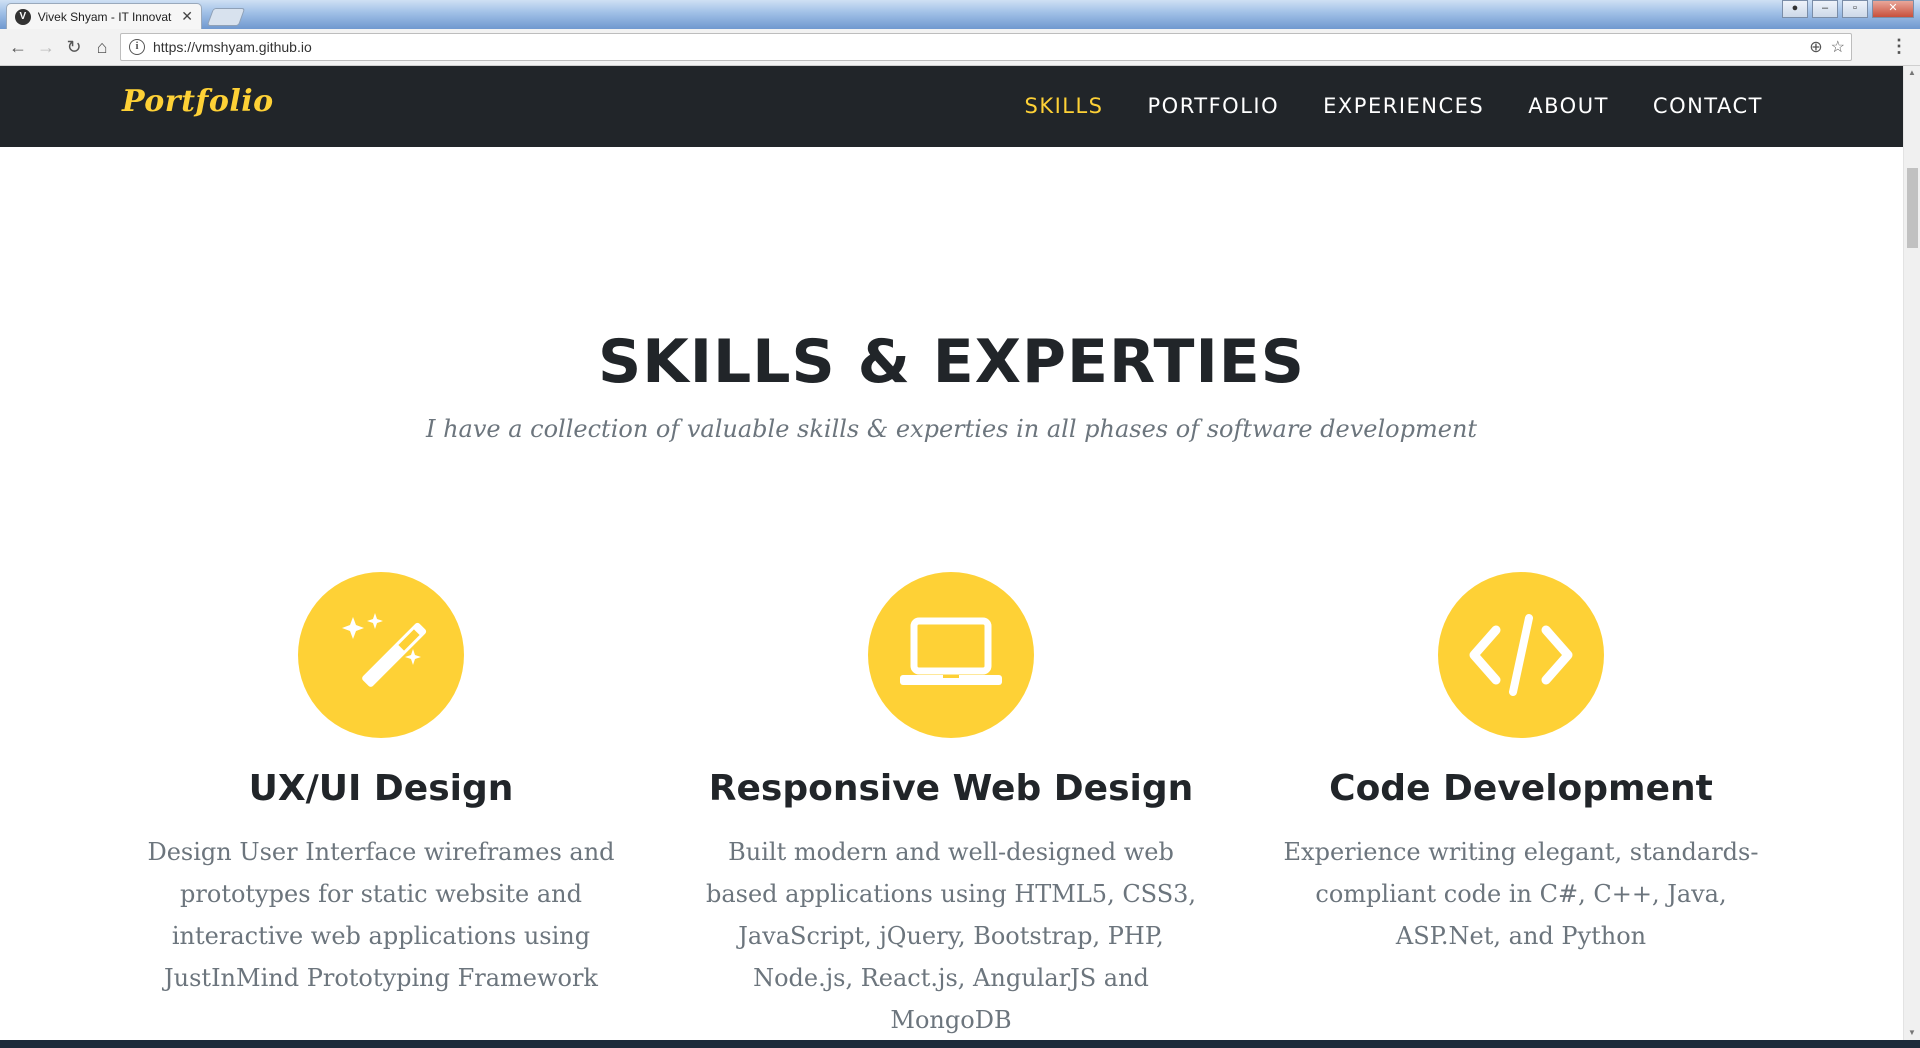 This screenshot has width=1920, height=1048. I want to click on skill-title: Code Development, so click(1521, 788).